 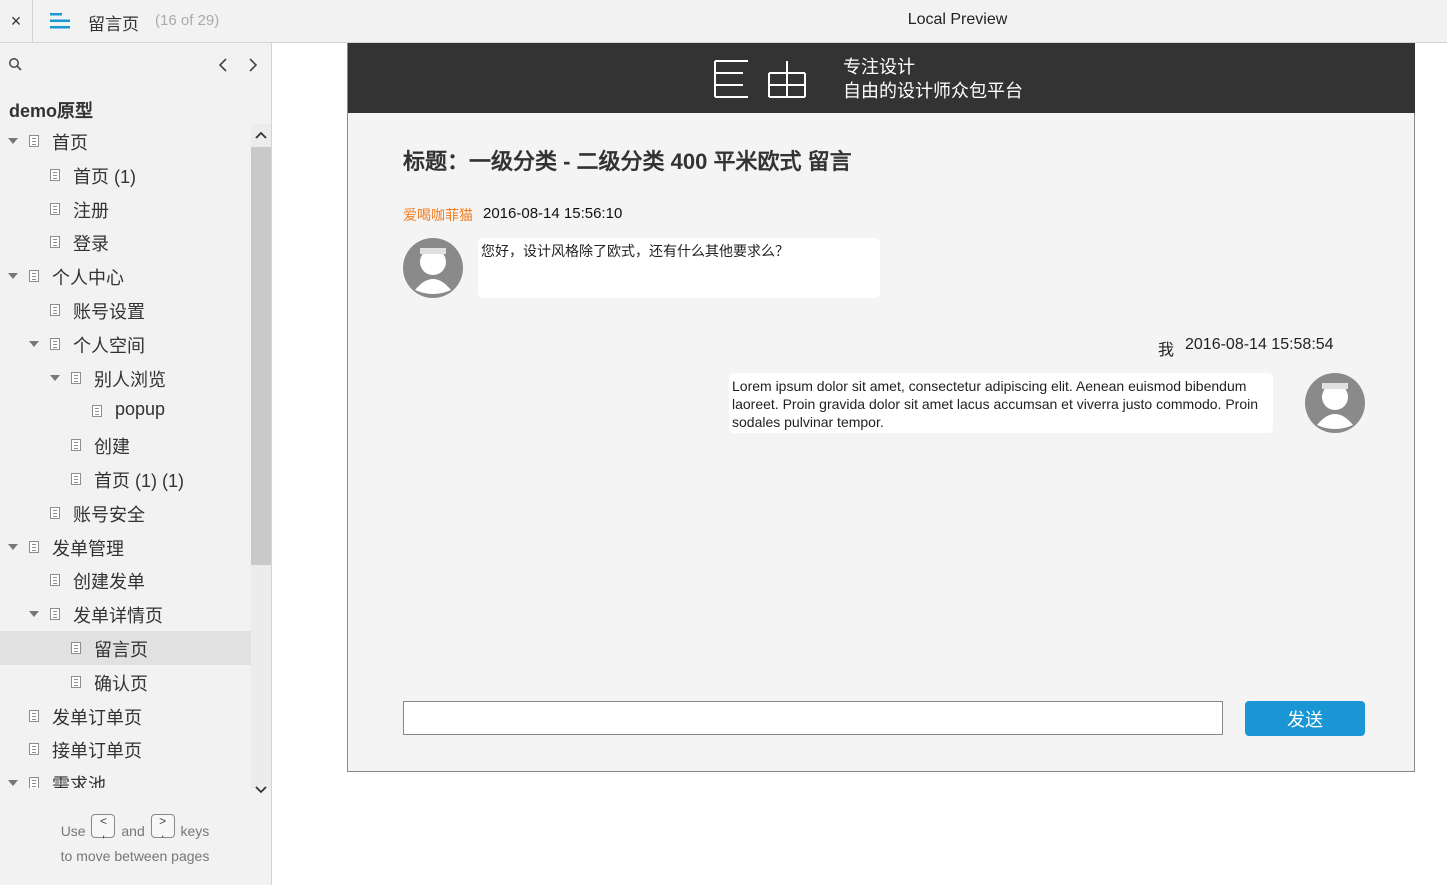 What do you see at coordinates (97, 751) in the screenshot?
I see `tree-item-label: 接单订单页` at bounding box center [97, 751].